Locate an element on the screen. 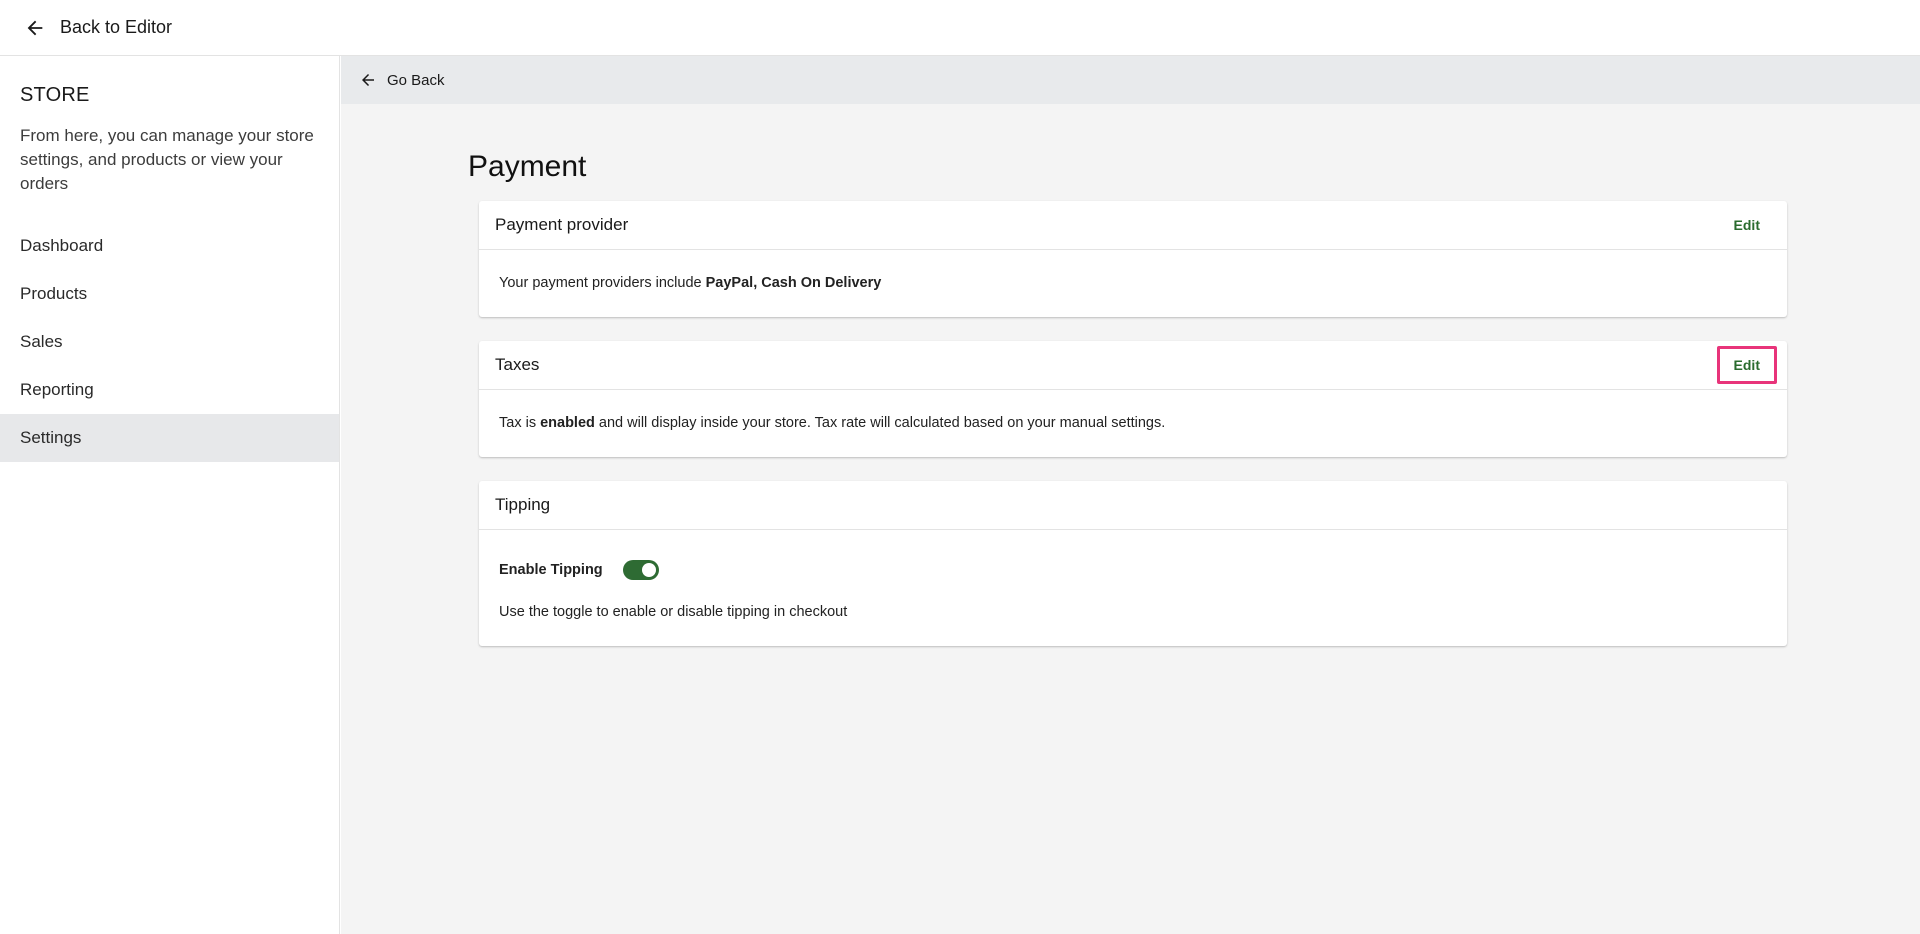 This screenshot has width=1920, height=934. sidebar-item-label: Dashboard is located at coordinates (62, 245).